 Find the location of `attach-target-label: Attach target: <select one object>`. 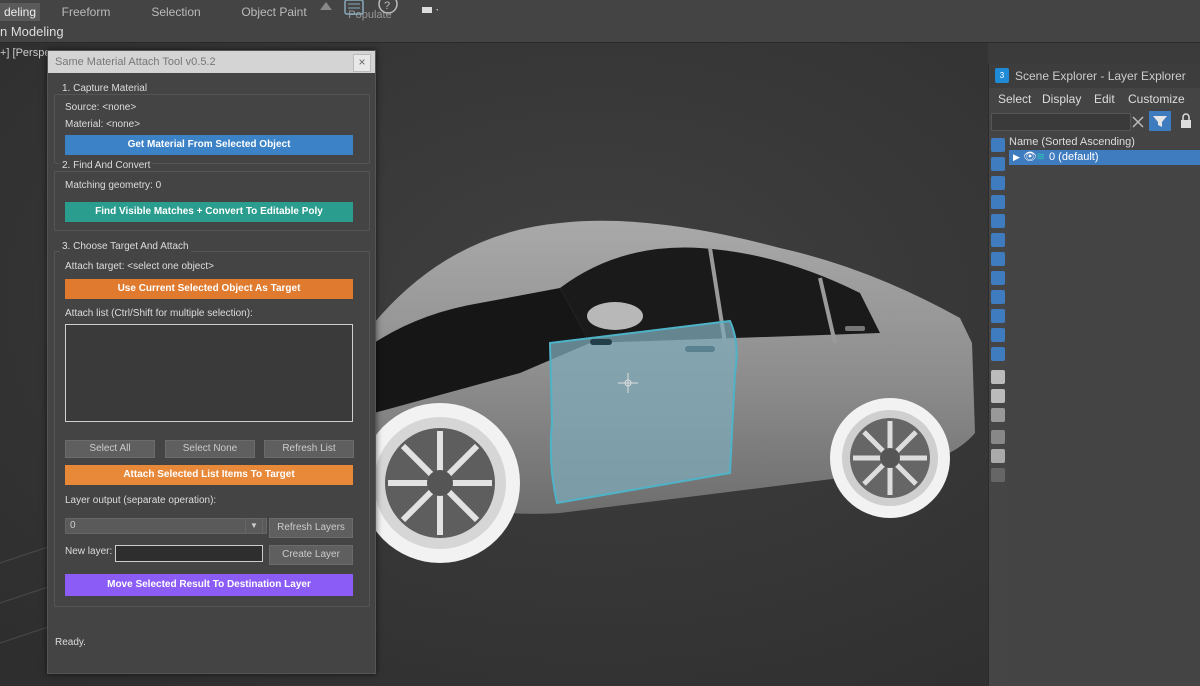

attach-target-label: Attach target: <select one object> is located at coordinates (139, 266).